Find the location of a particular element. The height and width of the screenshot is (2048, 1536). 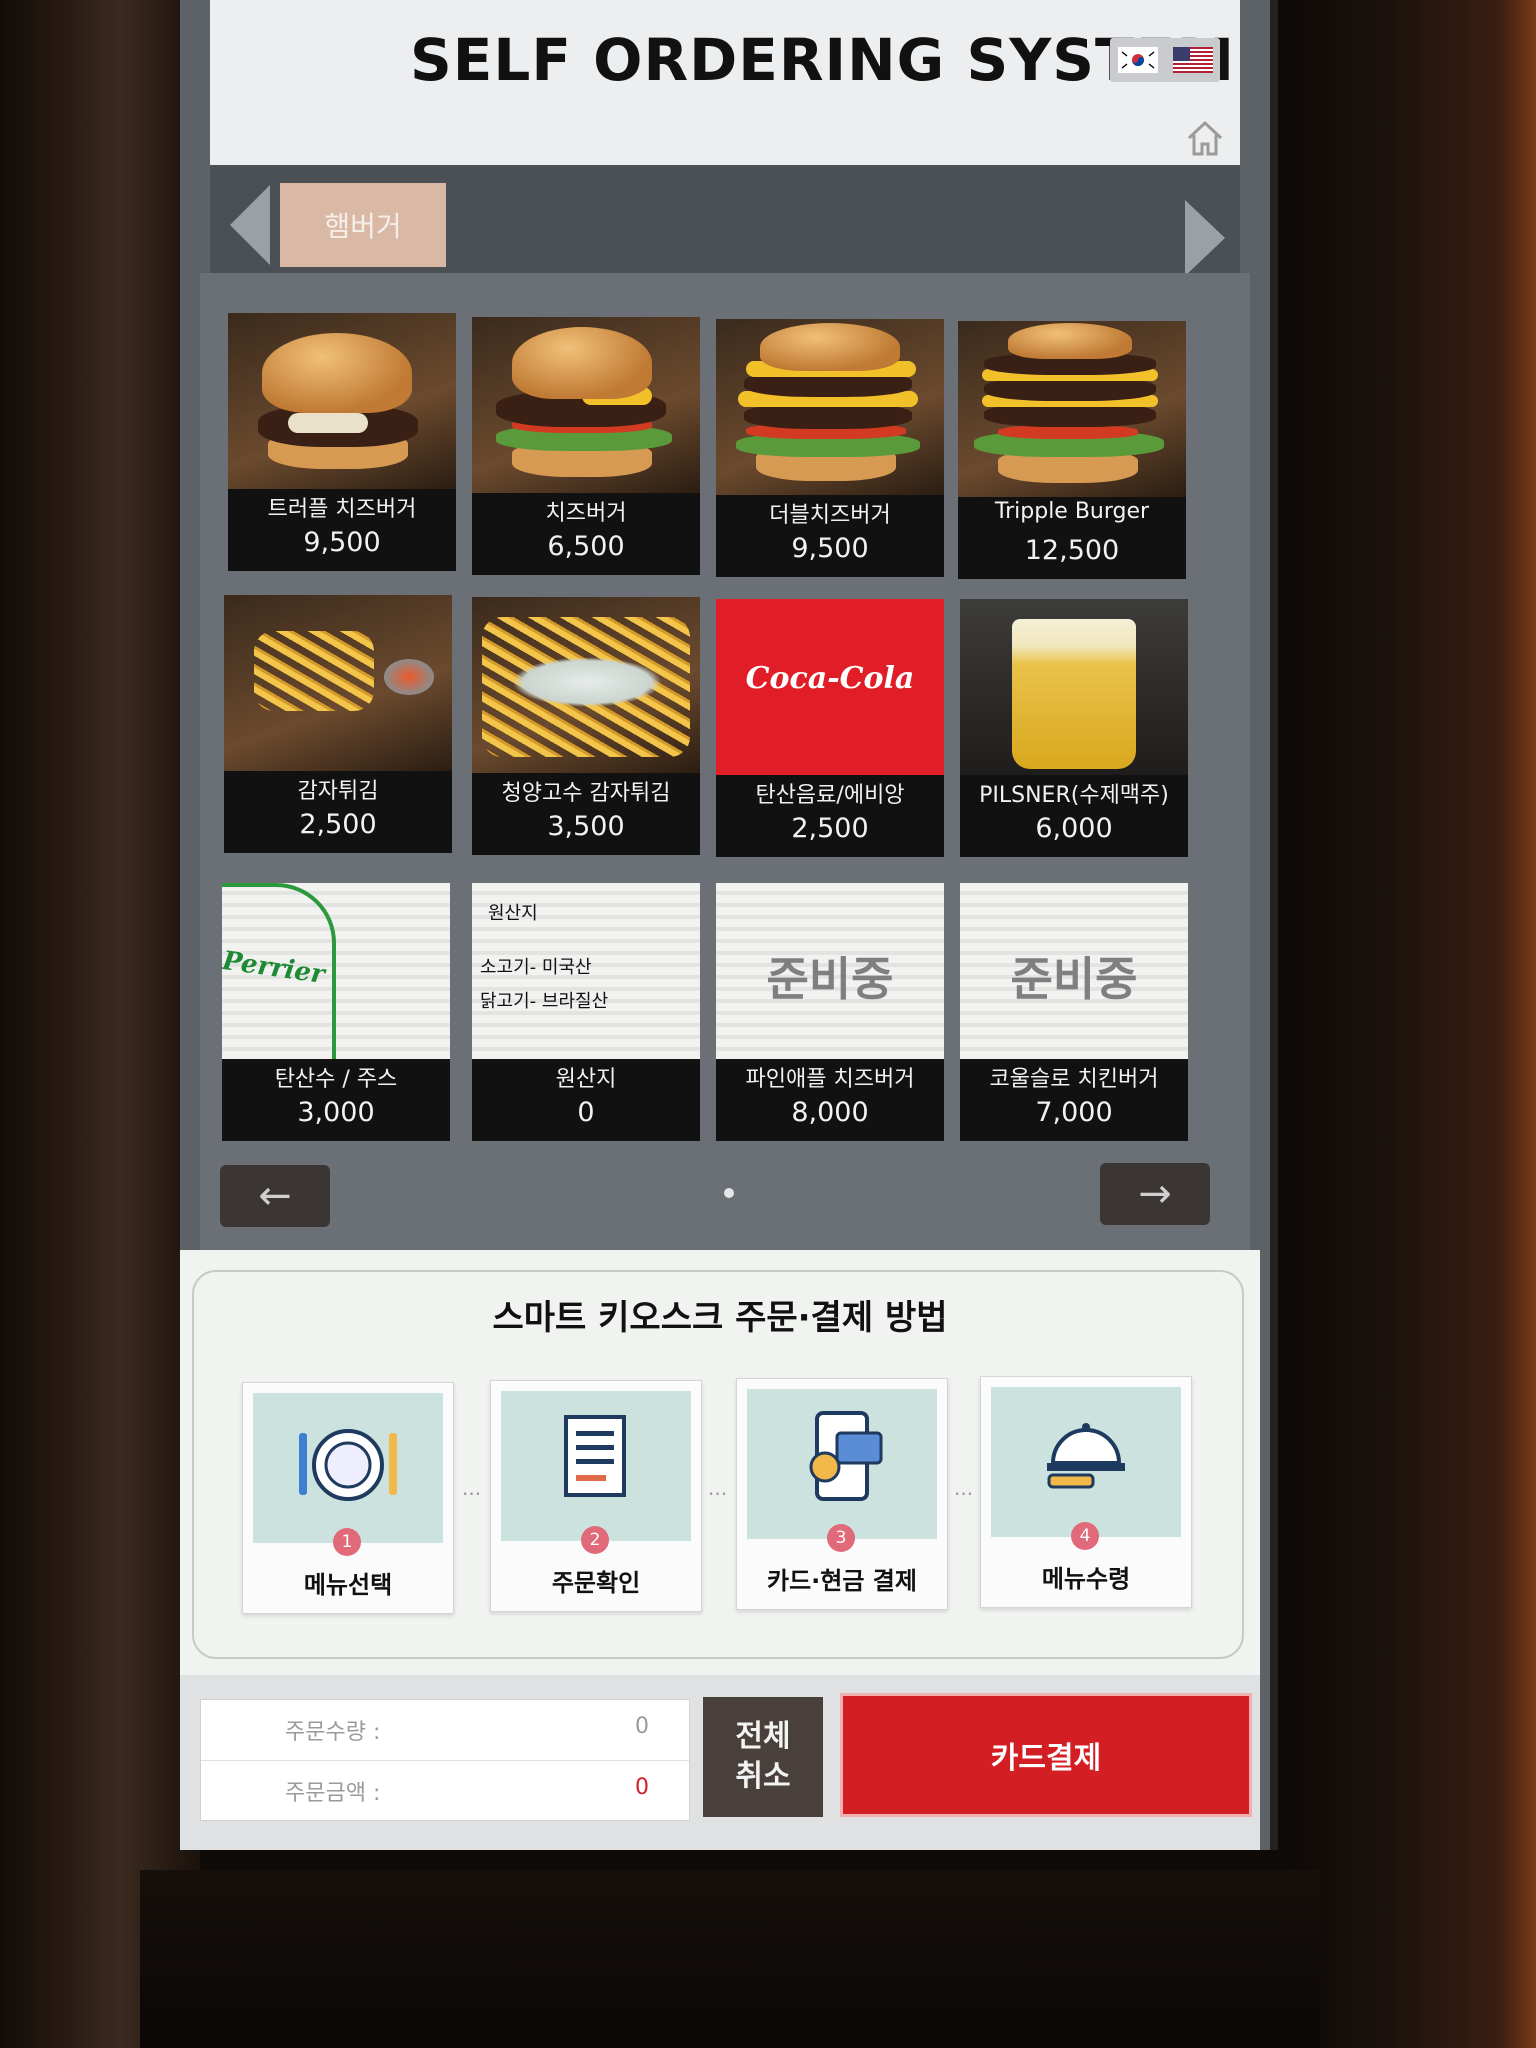

order-amount-label: 주문금액 : is located at coordinates (333, 1793).